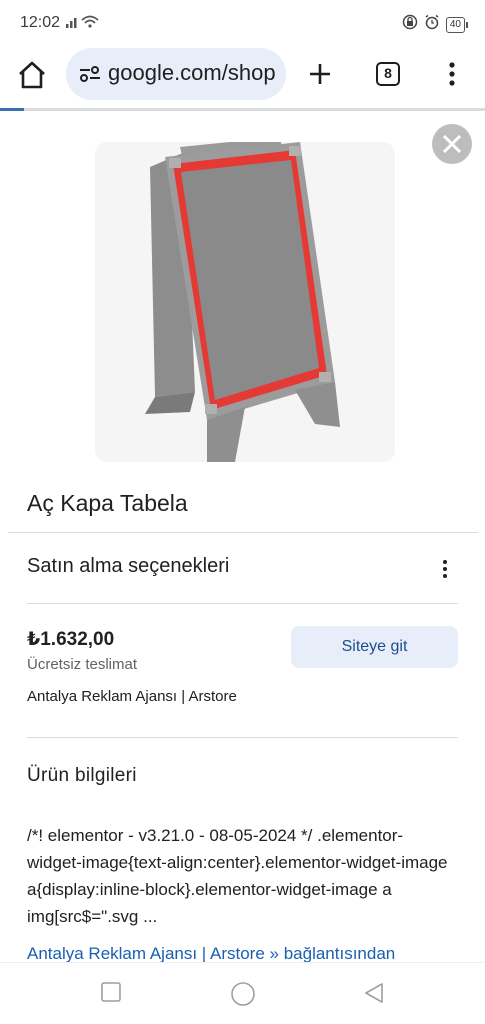  I want to click on delivery-info: Ücretsiz teslimat, so click(82, 664).